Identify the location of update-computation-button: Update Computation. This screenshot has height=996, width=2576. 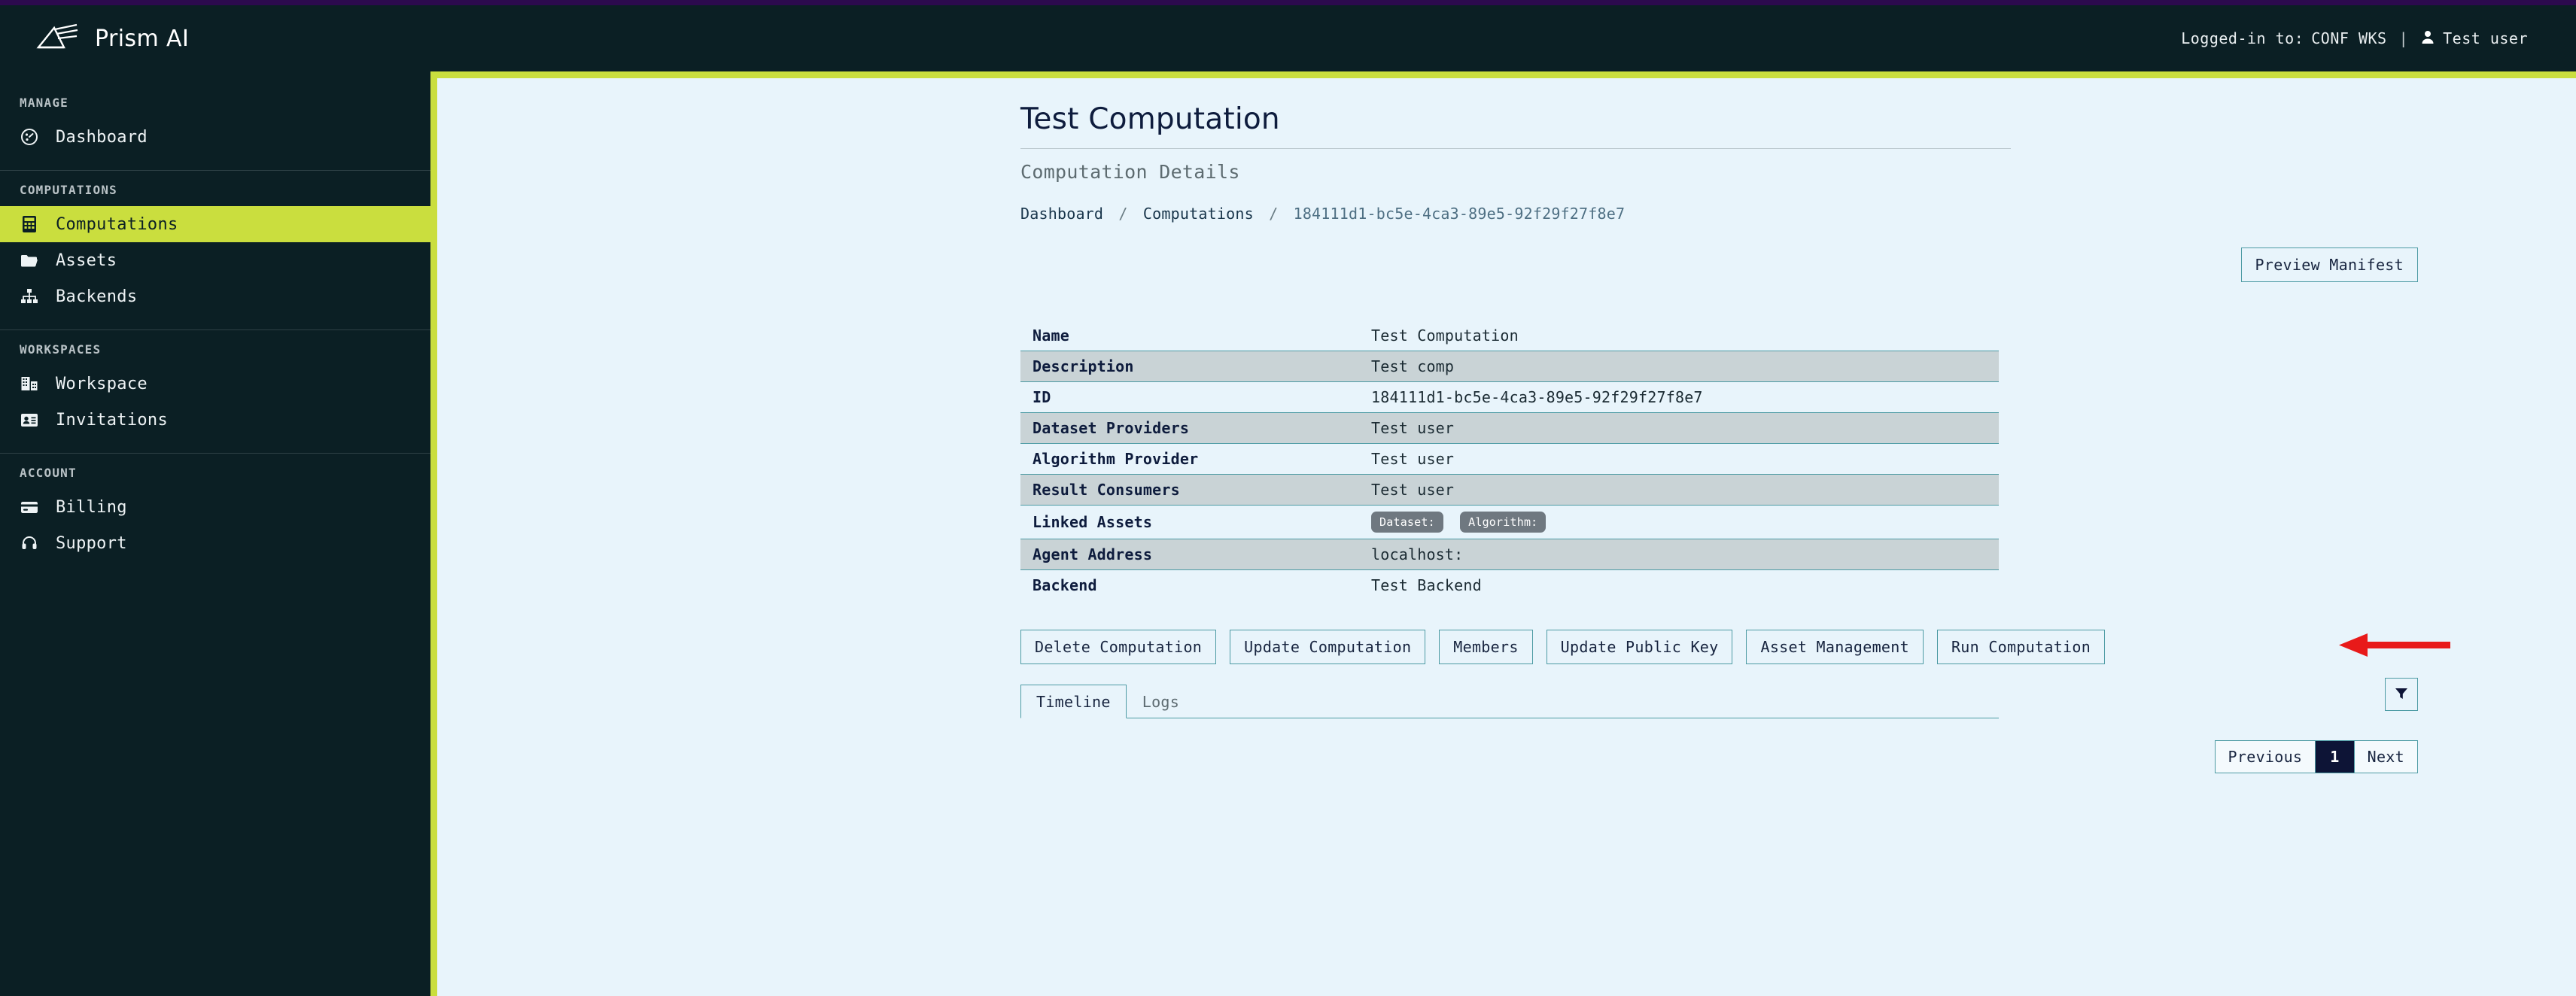
(1328, 647).